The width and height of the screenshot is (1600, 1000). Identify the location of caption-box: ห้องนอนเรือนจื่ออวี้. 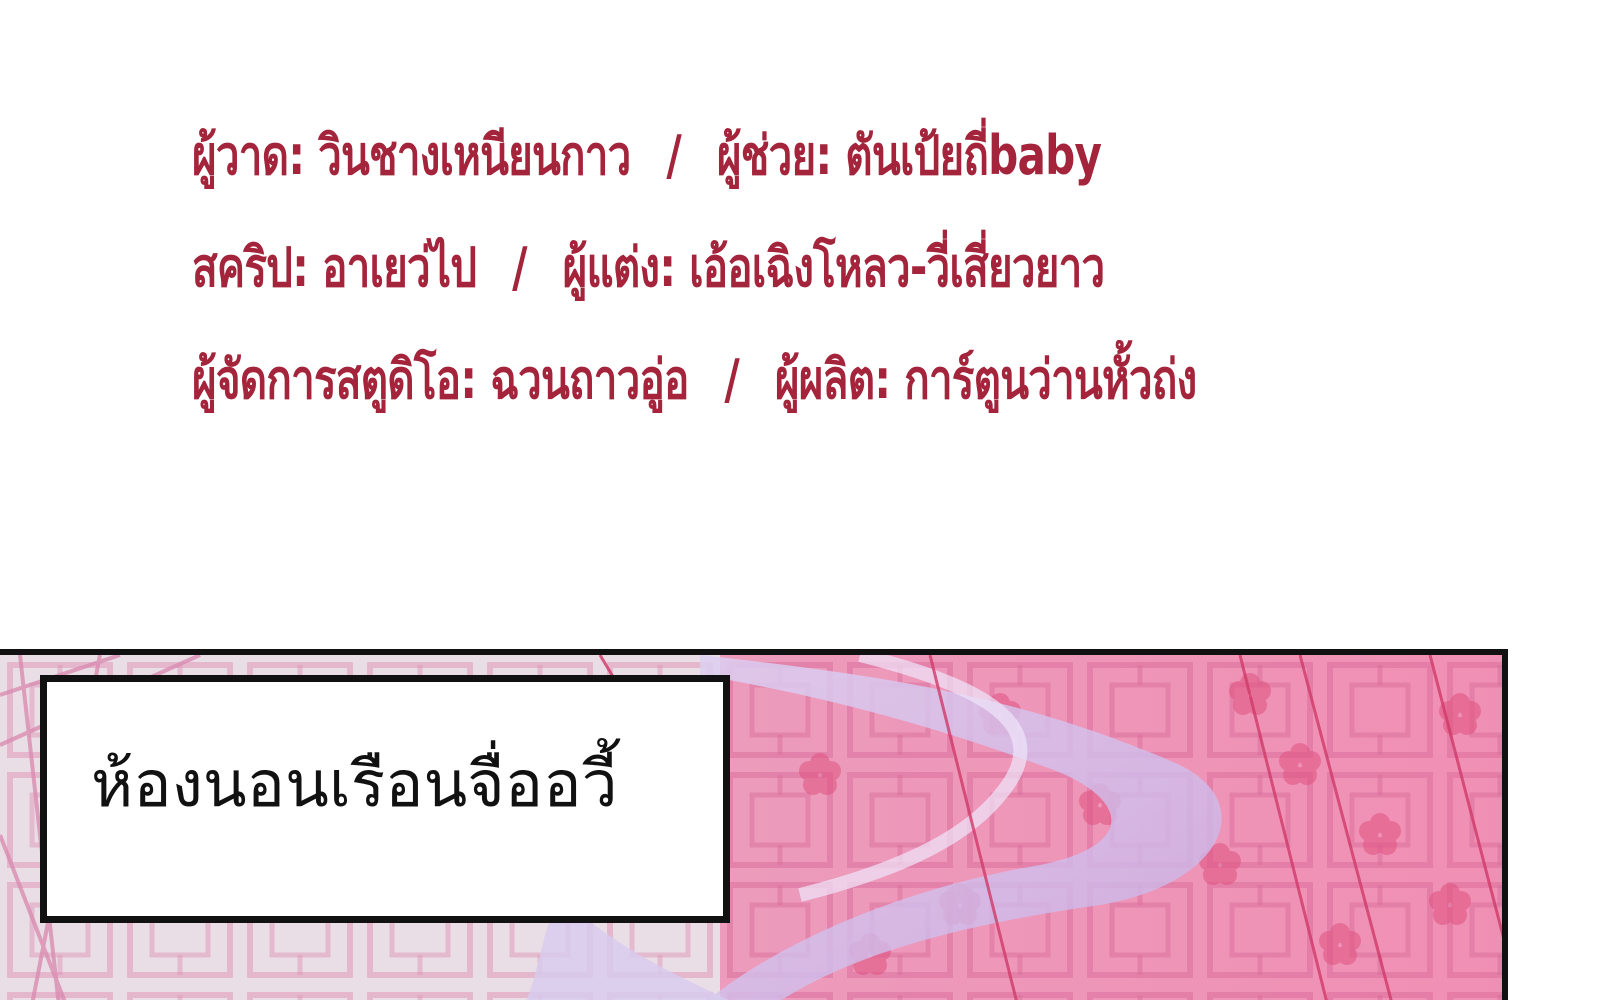
(385, 799).